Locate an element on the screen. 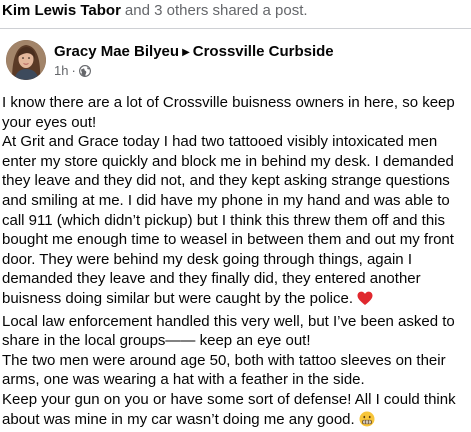 The height and width of the screenshot is (432, 471). arrow-right-icon: ▶ is located at coordinates (186, 52).